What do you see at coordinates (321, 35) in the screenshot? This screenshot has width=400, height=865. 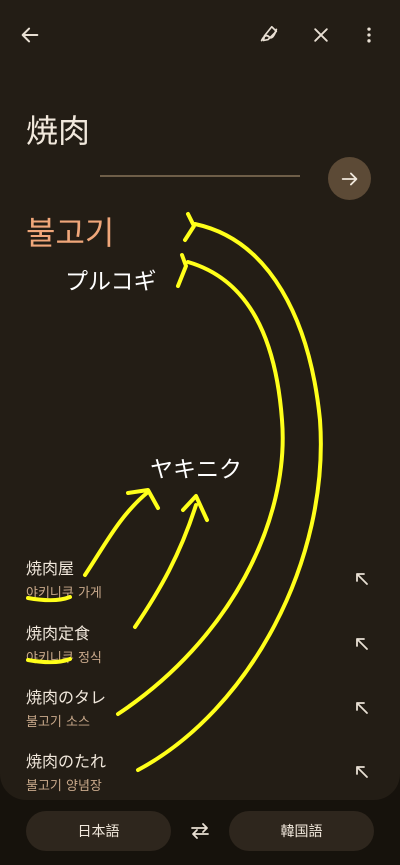 I see `close-icon` at bounding box center [321, 35].